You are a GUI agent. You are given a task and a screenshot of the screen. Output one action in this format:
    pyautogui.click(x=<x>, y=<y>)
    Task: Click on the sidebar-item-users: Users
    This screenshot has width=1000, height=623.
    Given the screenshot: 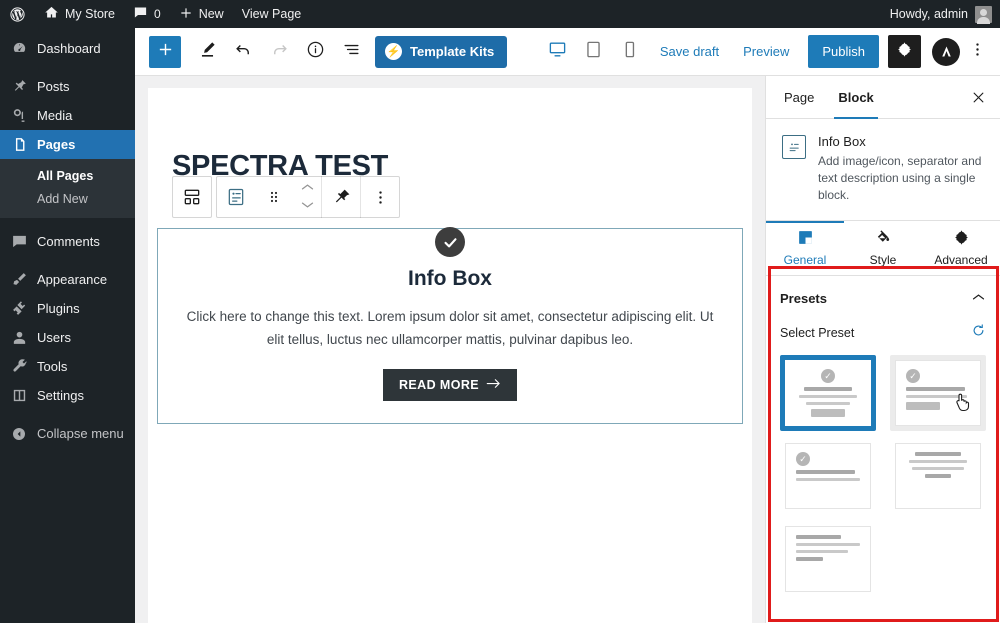 What is the action you would take?
    pyautogui.click(x=67, y=337)
    